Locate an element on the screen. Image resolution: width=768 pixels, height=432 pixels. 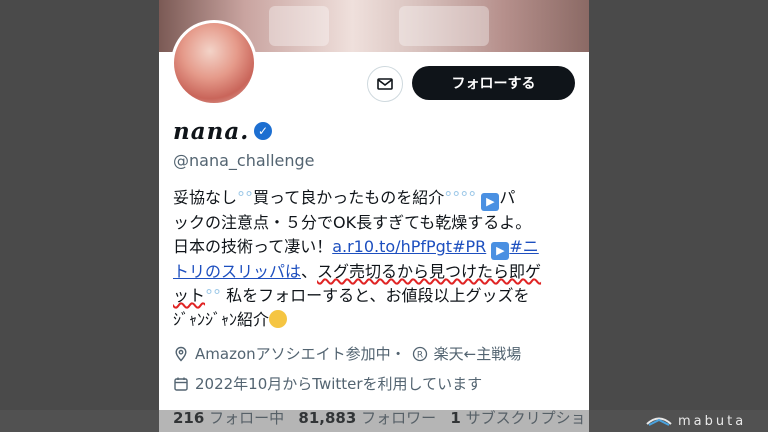
bio-text: パ is located at coordinates (507, 197).